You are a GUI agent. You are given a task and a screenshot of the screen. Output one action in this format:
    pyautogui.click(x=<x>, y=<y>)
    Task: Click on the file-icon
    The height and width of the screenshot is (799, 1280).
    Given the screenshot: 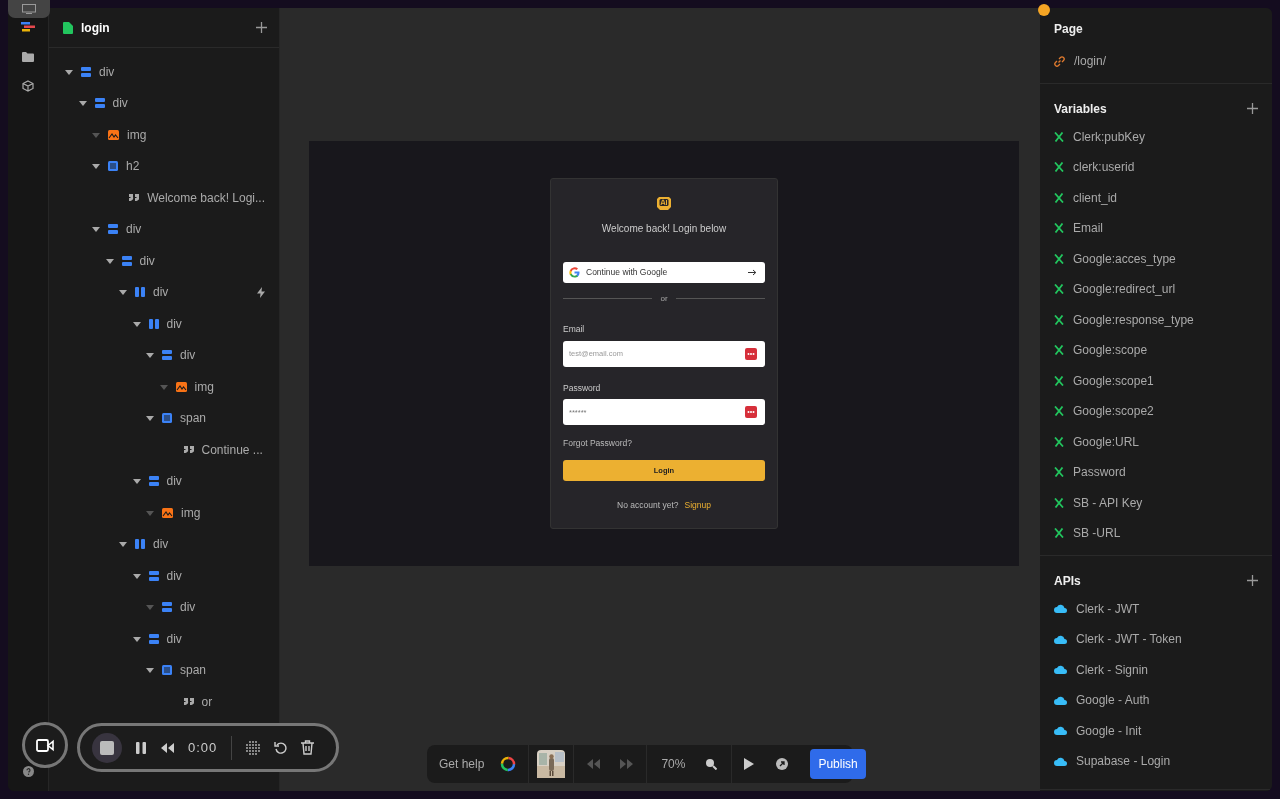 What is the action you would take?
    pyautogui.click(x=68, y=27)
    